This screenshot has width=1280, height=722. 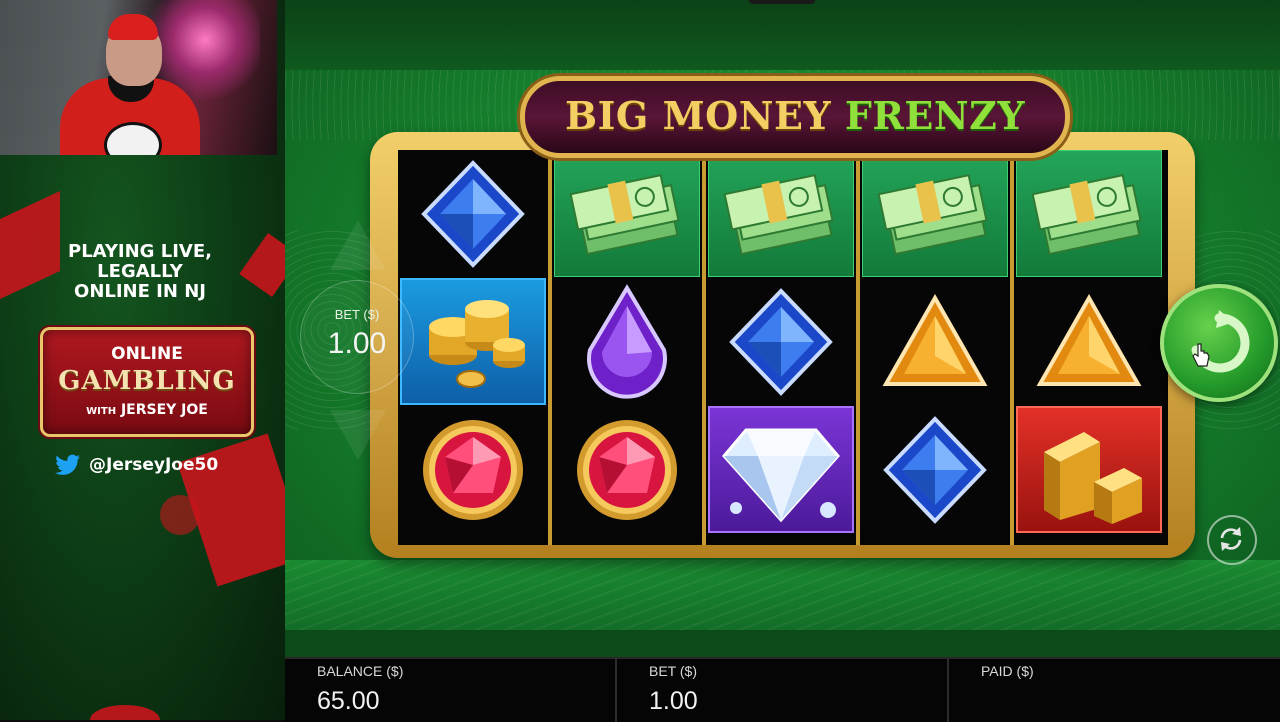 What do you see at coordinates (1114, 690) in the screenshot?
I see `paid-section: PAID ($)` at bounding box center [1114, 690].